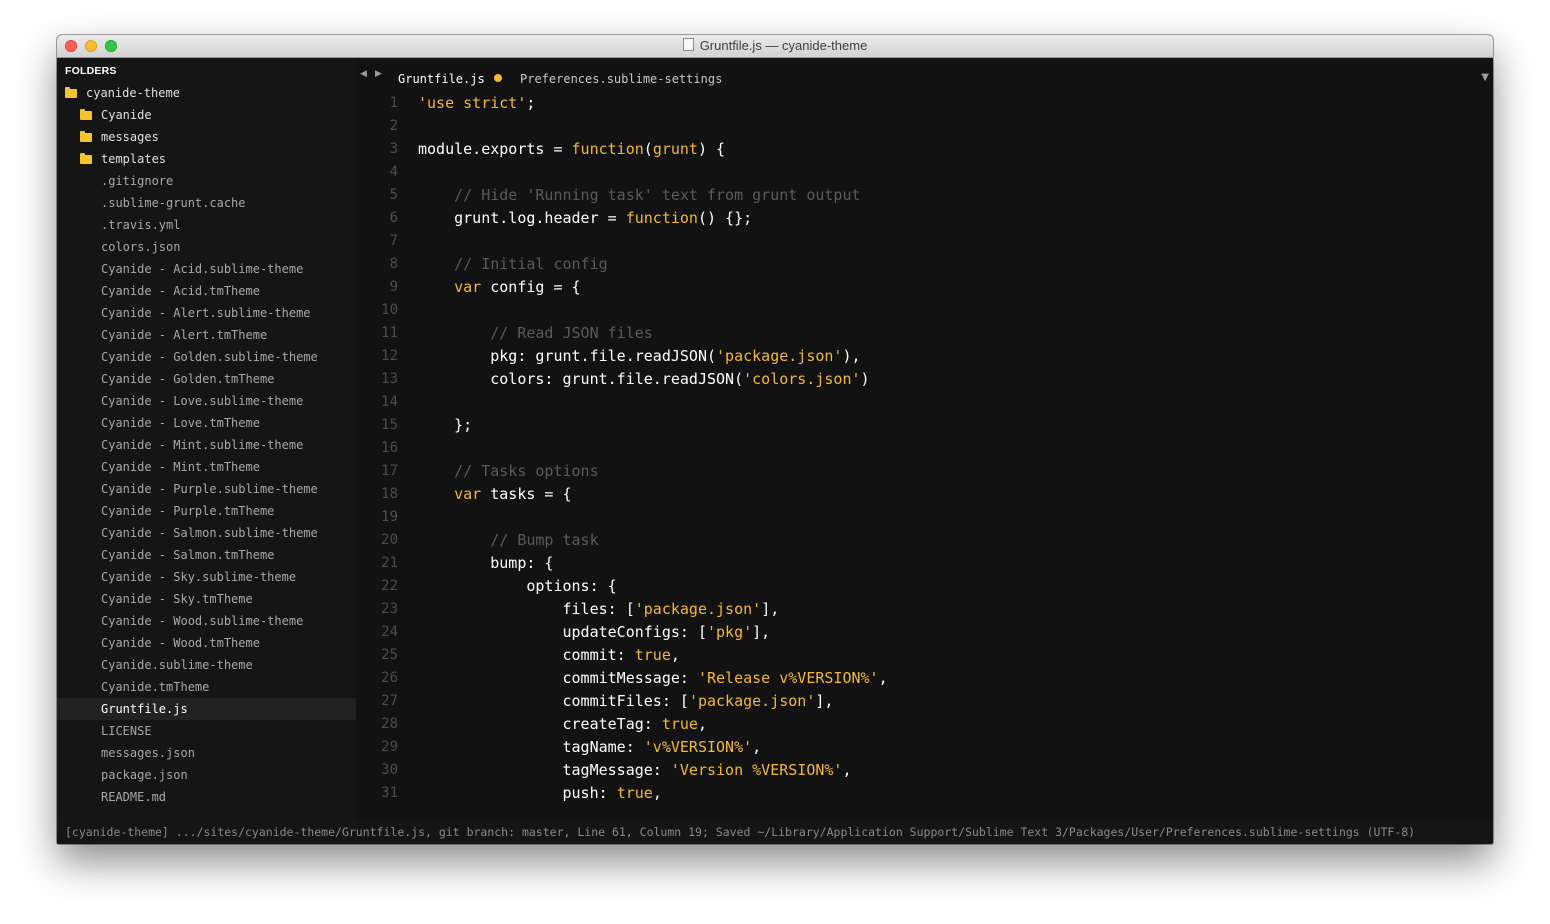  I want to click on tree-file: LICENSE, so click(206, 731).